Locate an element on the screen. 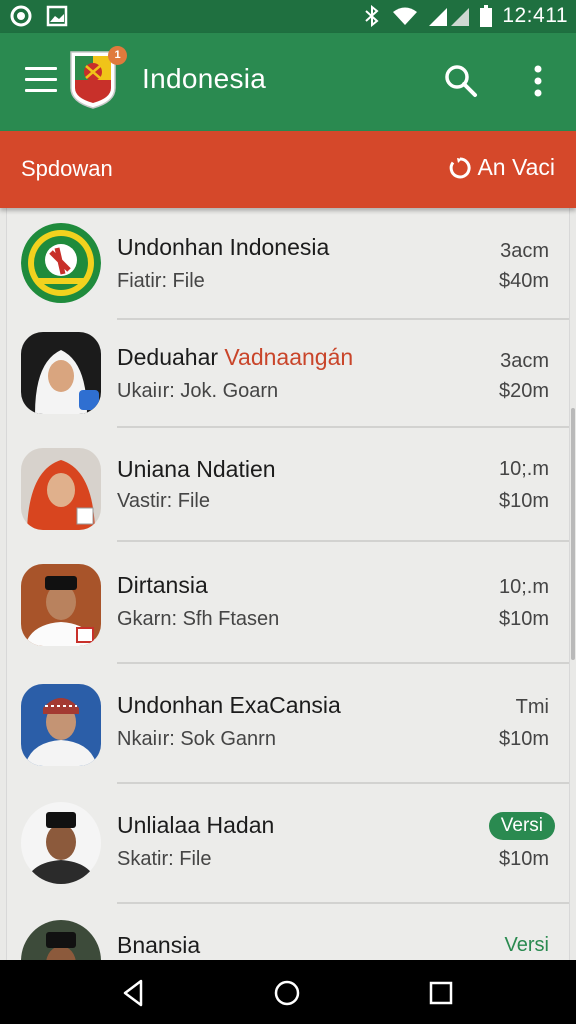 The height and width of the screenshot is (1024, 576). section-title: Spdowan is located at coordinates (67, 168).